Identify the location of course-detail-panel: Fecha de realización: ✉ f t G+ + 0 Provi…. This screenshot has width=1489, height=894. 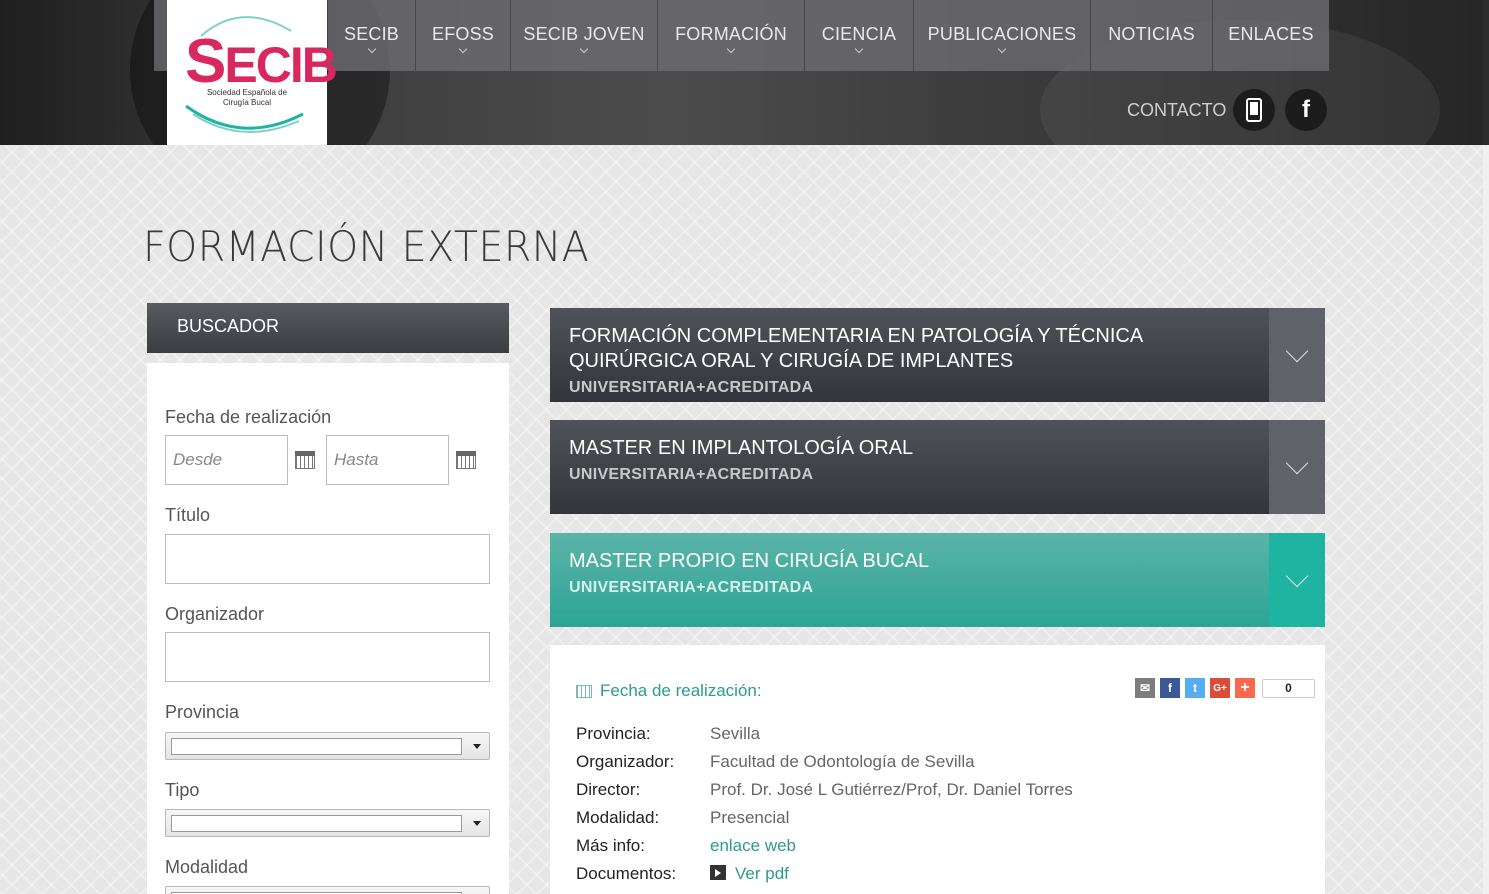
(937, 769).